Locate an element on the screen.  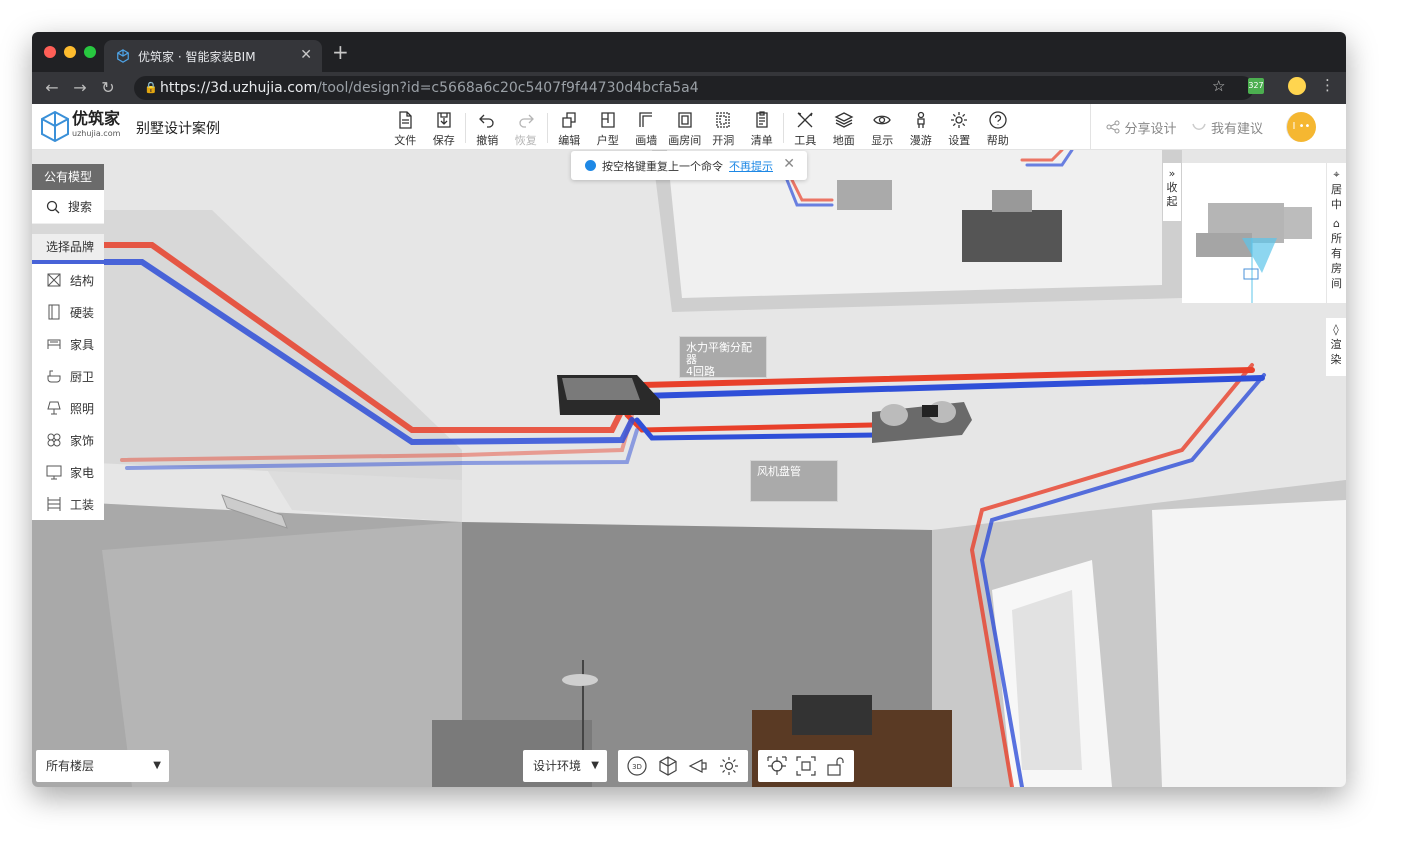
tool-help: 帮助 is located at coordinates (998, 128).